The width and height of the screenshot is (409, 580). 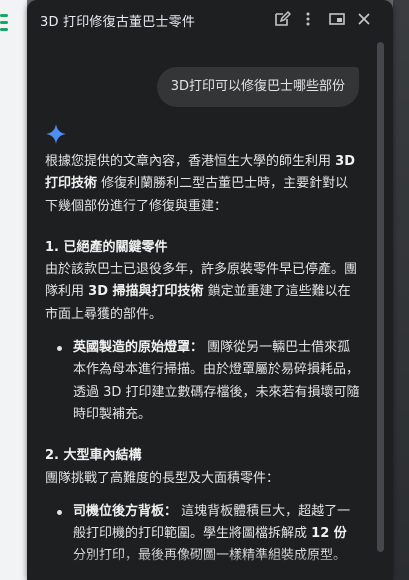 What do you see at coordinates (210, 20) in the screenshot?
I see `panel-header: 3D 打印修復古董巴士零件` at bounding box center [210, 20].